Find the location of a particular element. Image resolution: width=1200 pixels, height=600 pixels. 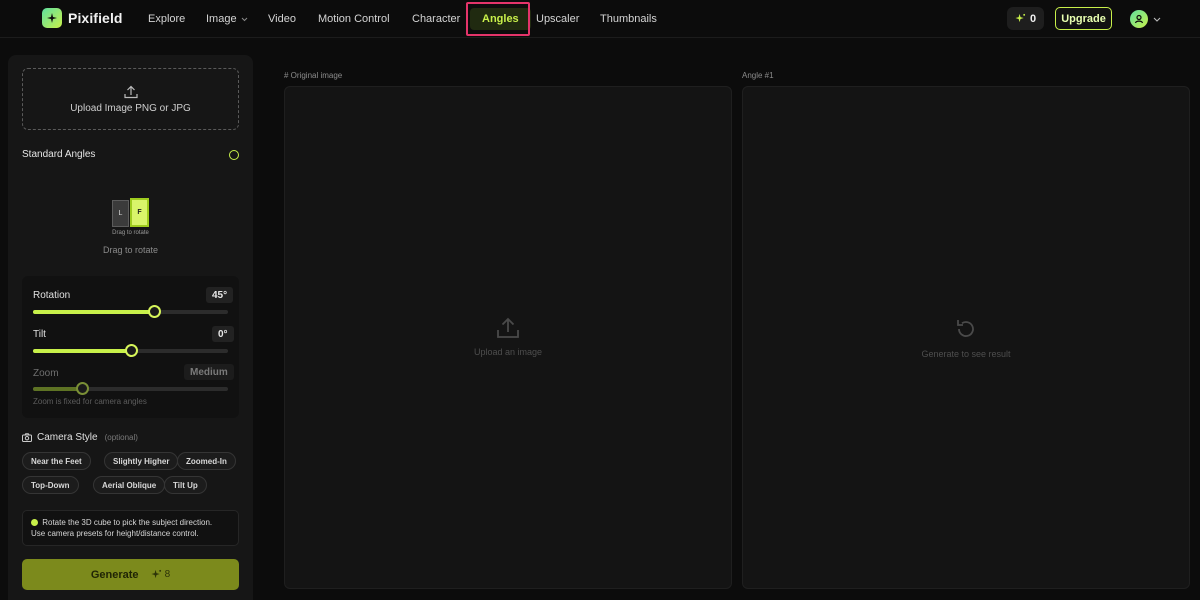

nav-thumbnails: Thumbnails is located at coordinates (628, 19).